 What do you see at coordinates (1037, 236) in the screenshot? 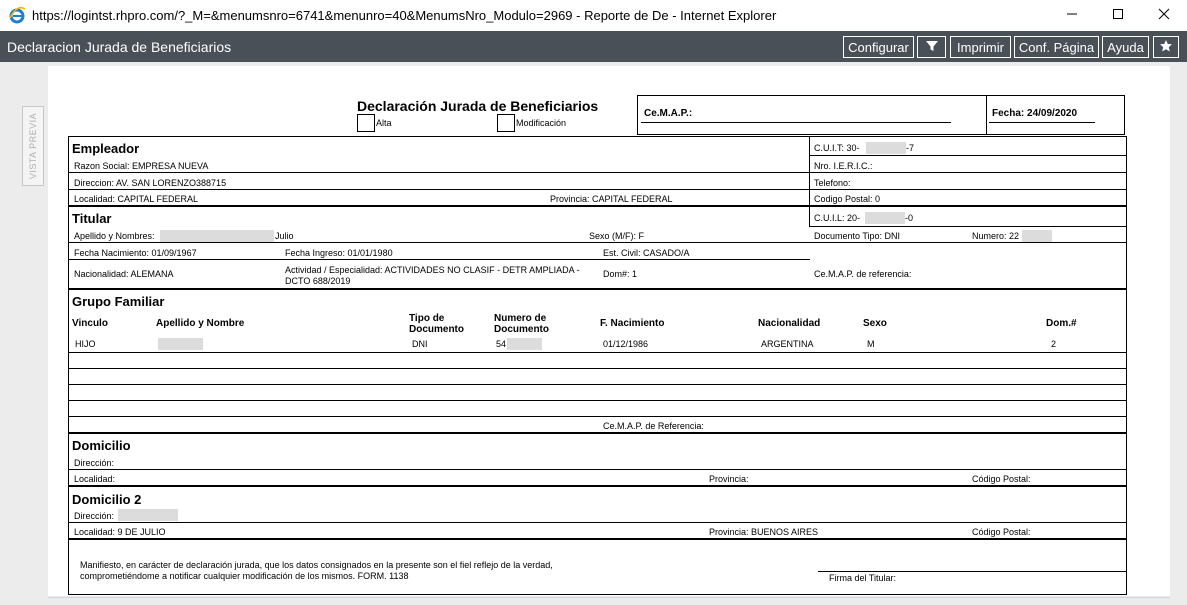
I see `titular-numero-redacted` at bounding box center [1037, 236].